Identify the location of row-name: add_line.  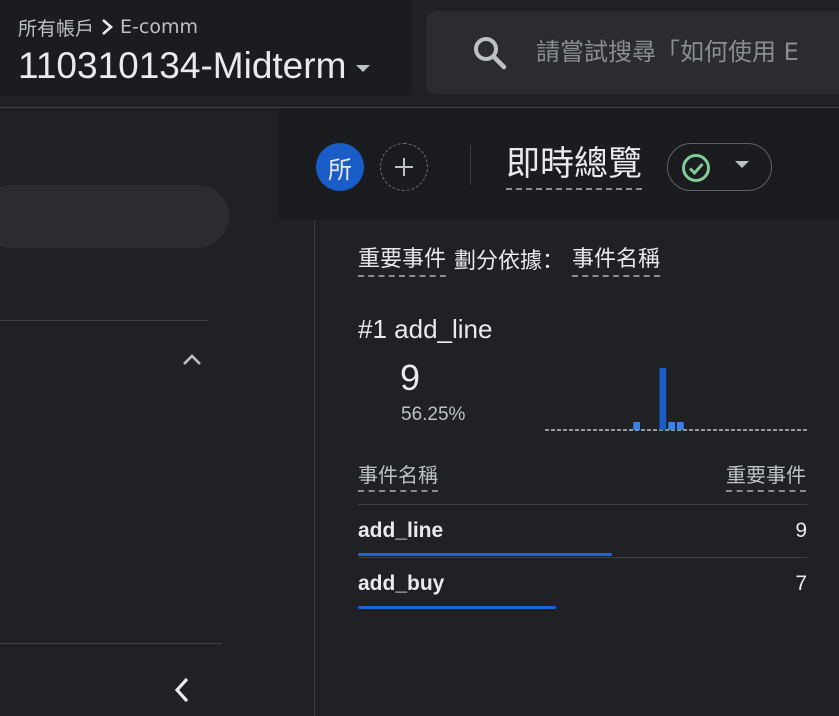
(401, 530).